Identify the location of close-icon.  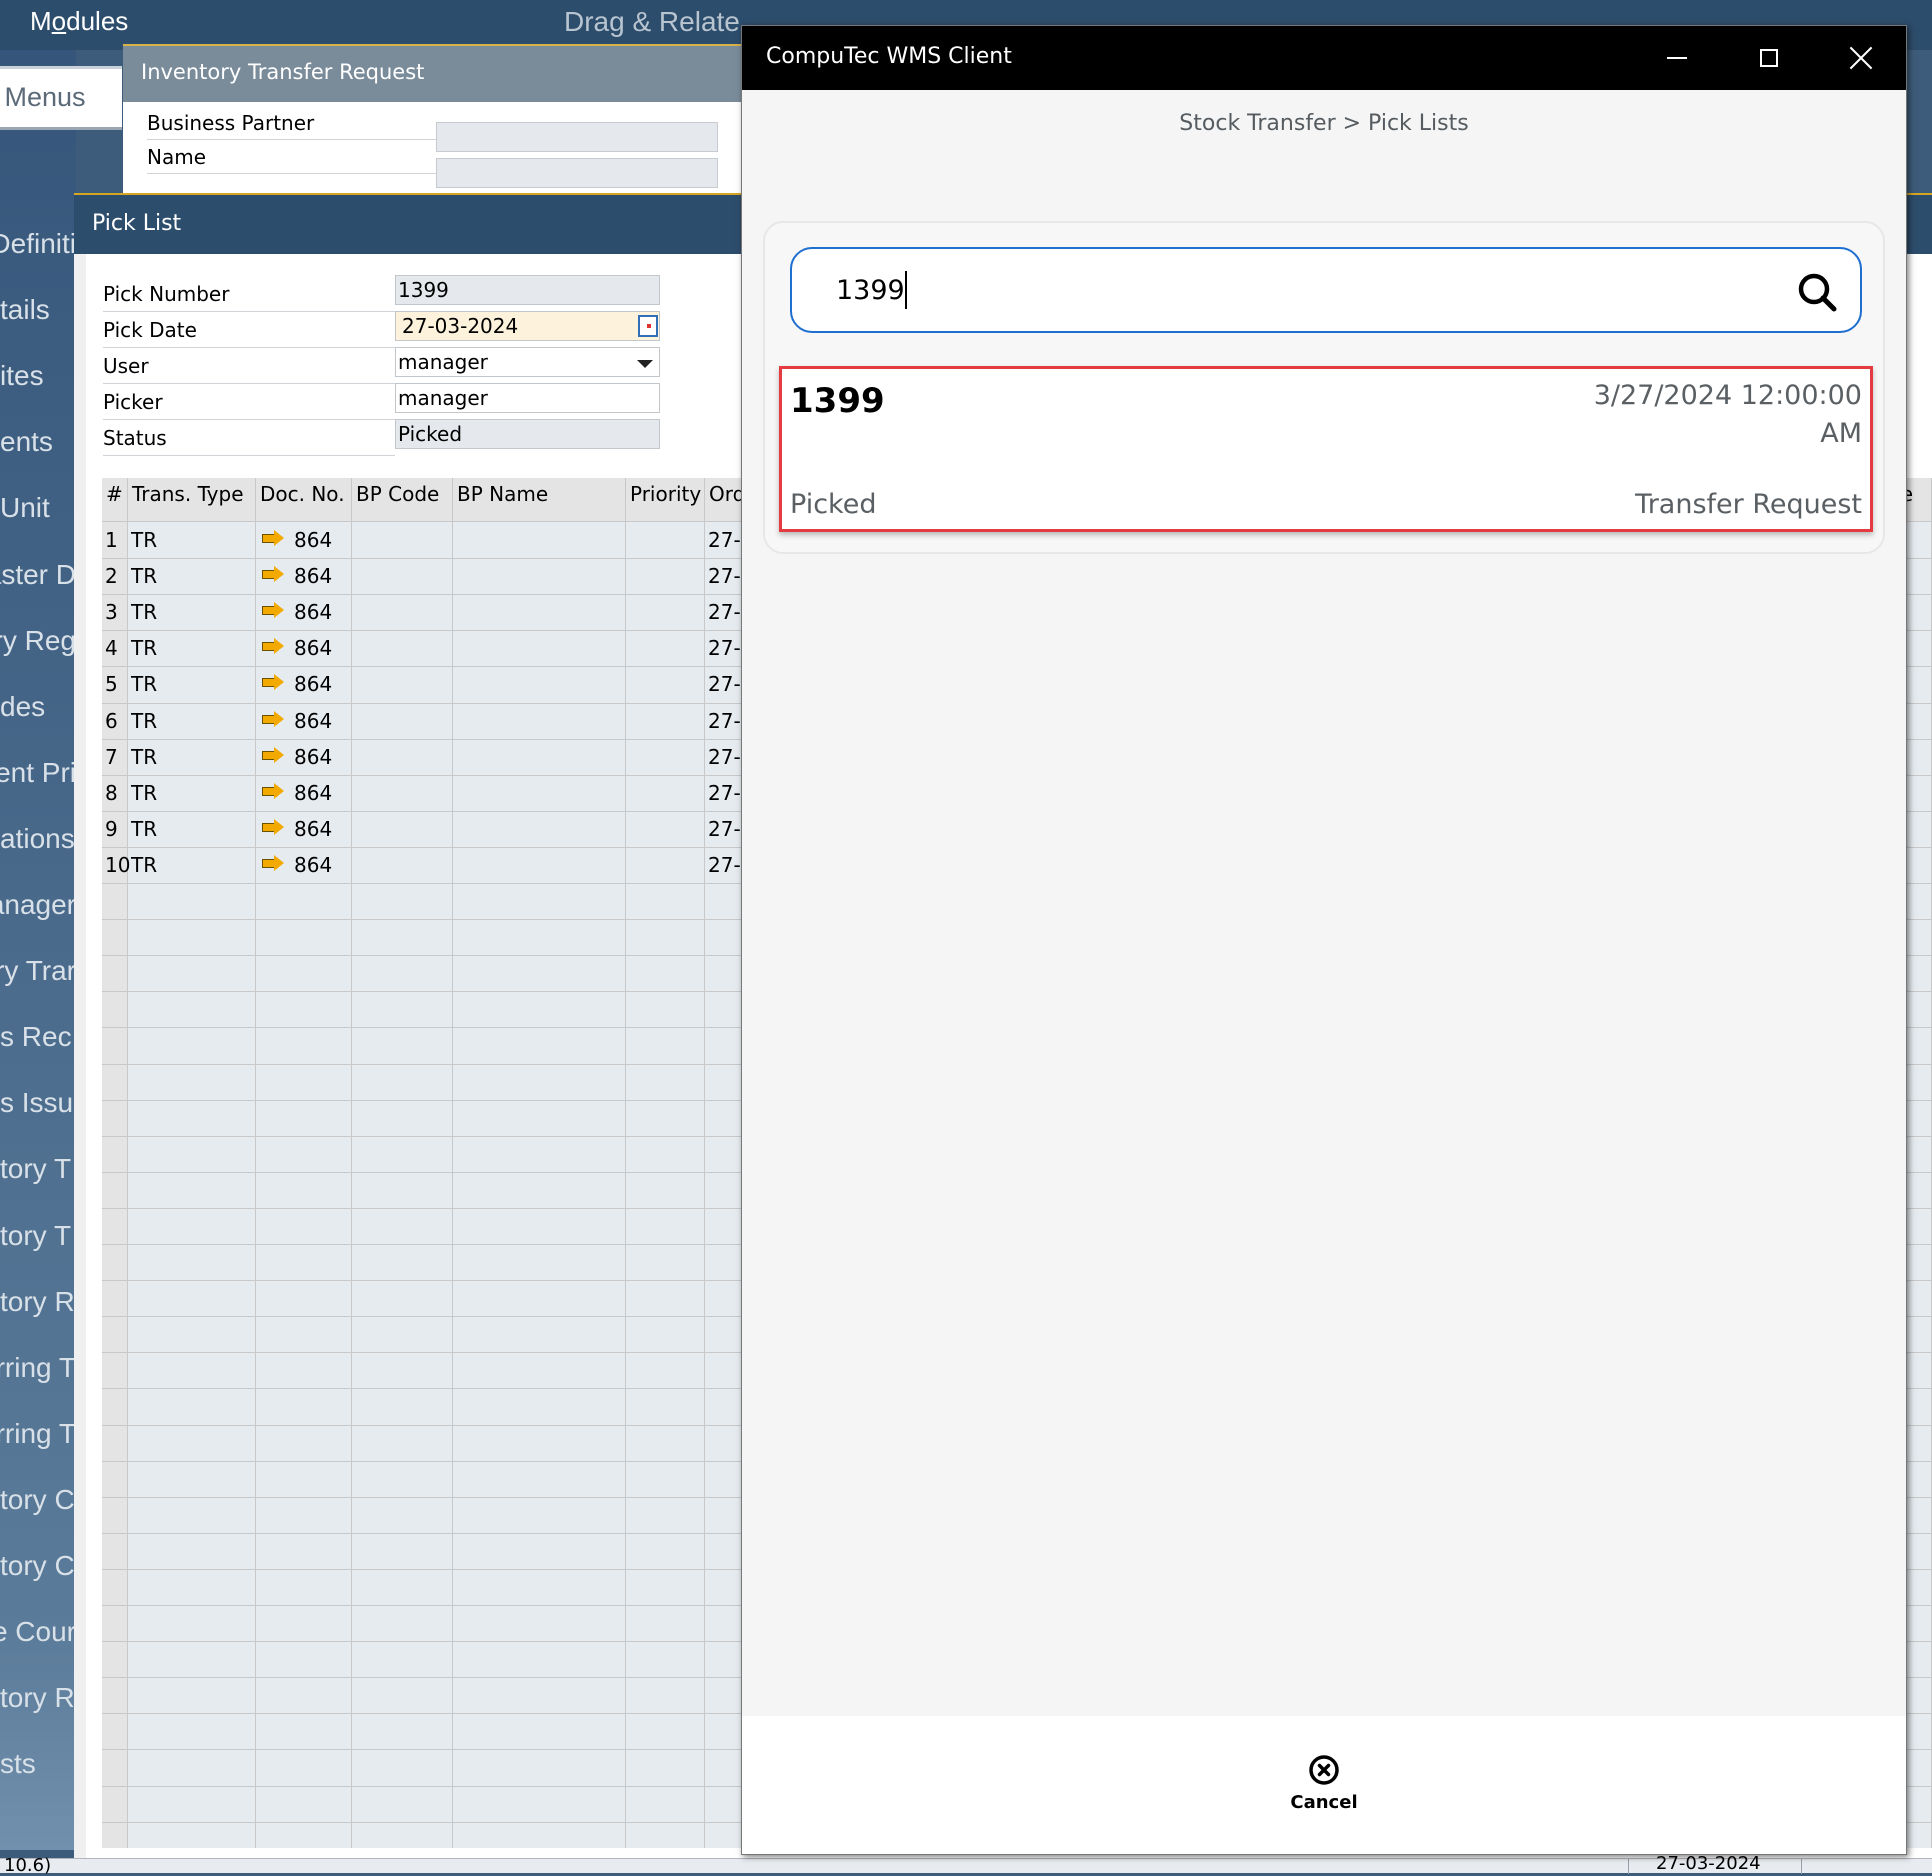
(1861, 58).